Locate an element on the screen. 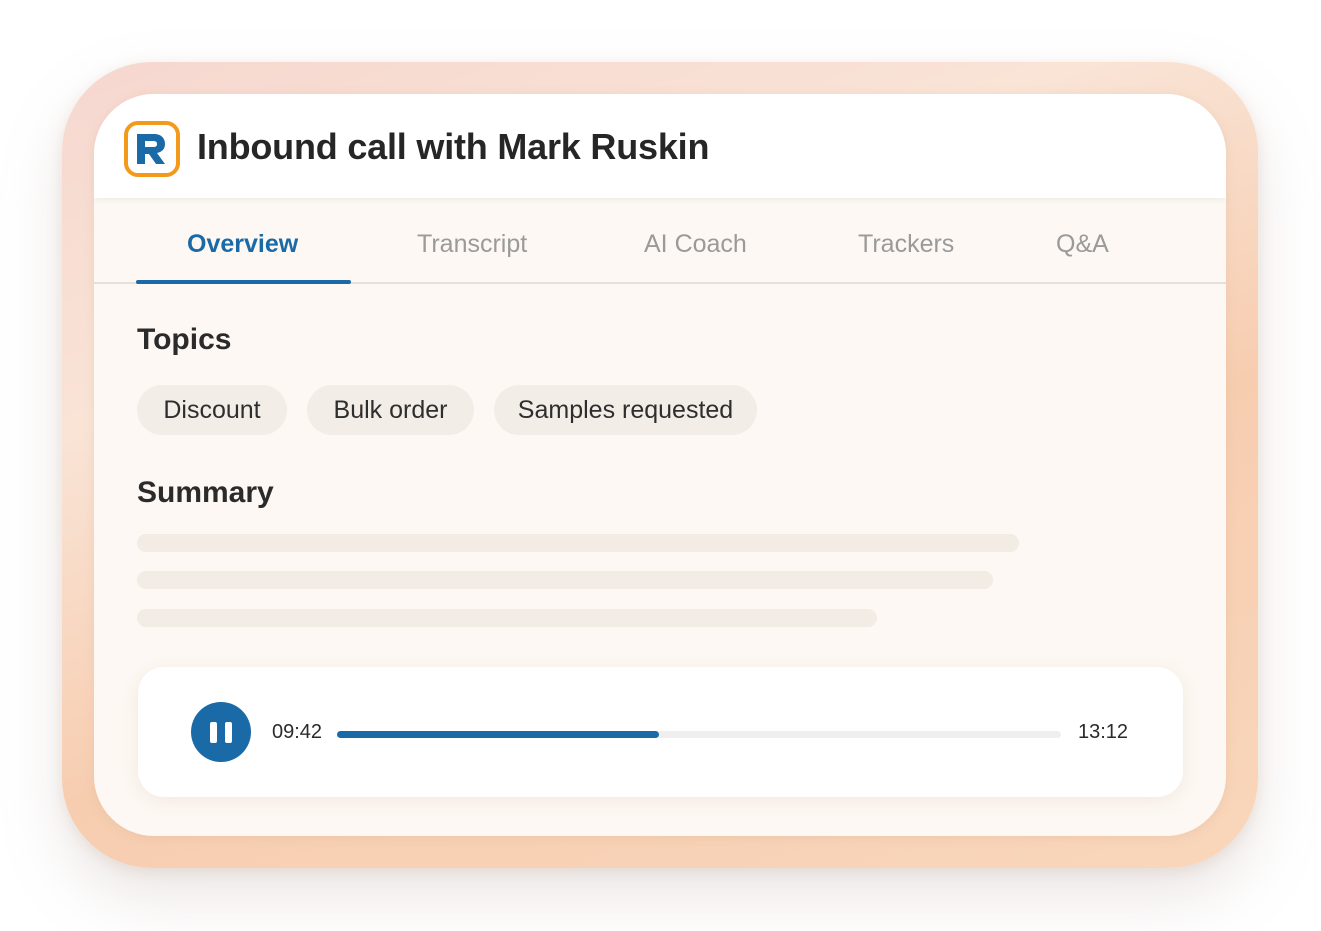 This screenshot has height=931, width=1321. audio-player: 09:42 13:12 is located at coordinates (660, 732).